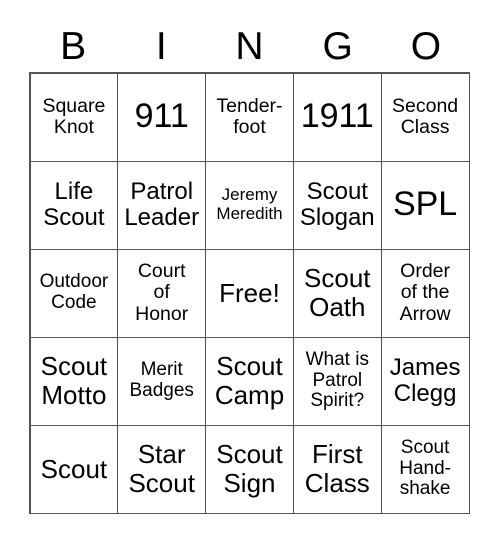 The height and width of the screenshot is (544, 500). I want to click on bingo-cell: Life Scout, so click(74, 205).